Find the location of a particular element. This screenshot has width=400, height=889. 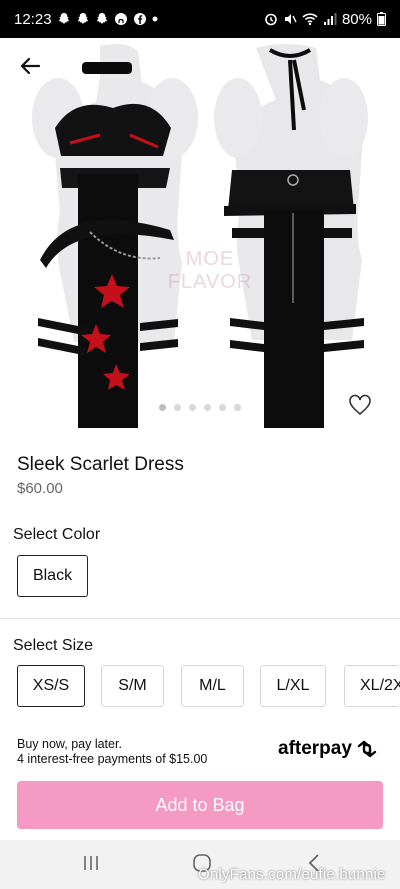

back-button is located at coordinates (30, 66).